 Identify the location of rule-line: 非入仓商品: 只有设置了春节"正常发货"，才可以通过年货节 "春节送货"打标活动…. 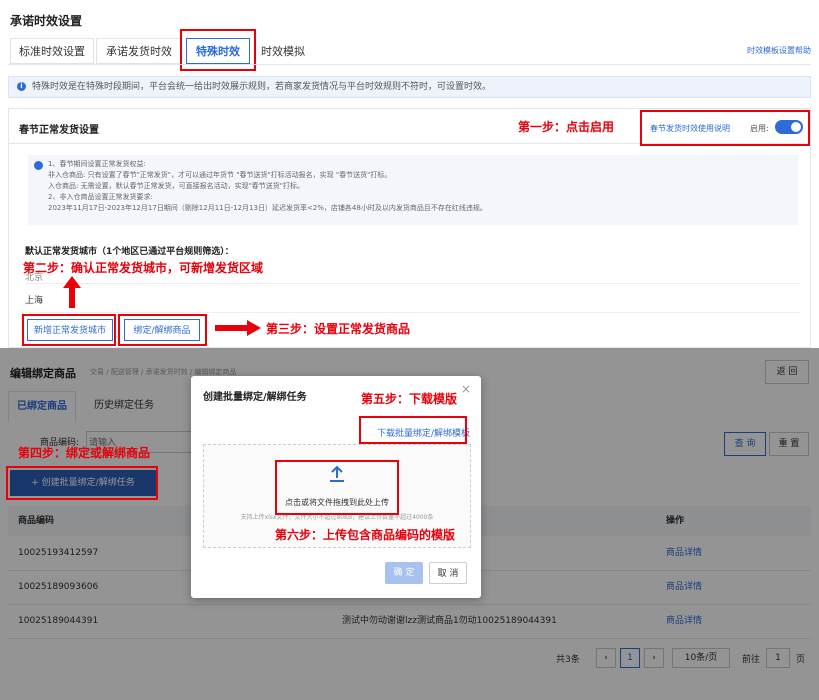
(220, 175).